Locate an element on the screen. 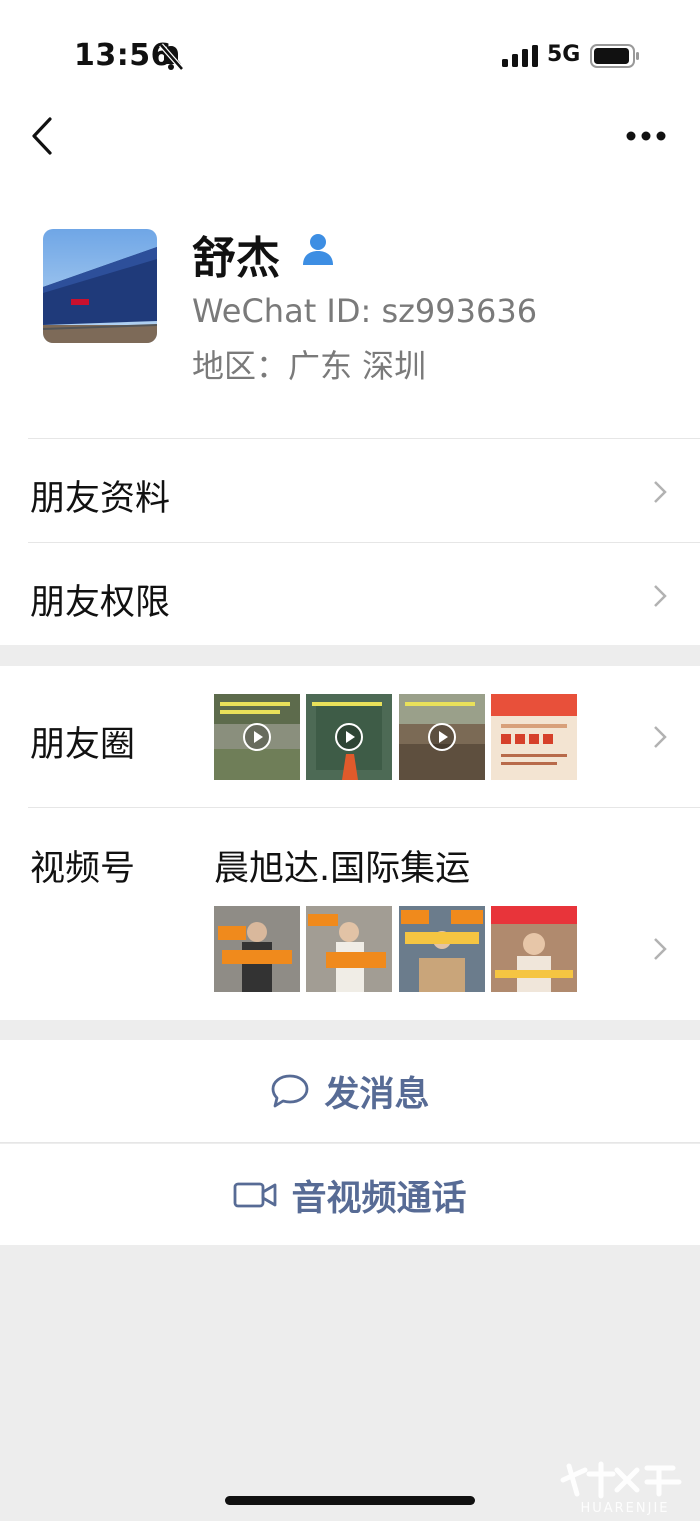 This screenshot has width=700, height=1521. wechat-id: WeChat ID: sz993636 is located at coordinates (365, 311).